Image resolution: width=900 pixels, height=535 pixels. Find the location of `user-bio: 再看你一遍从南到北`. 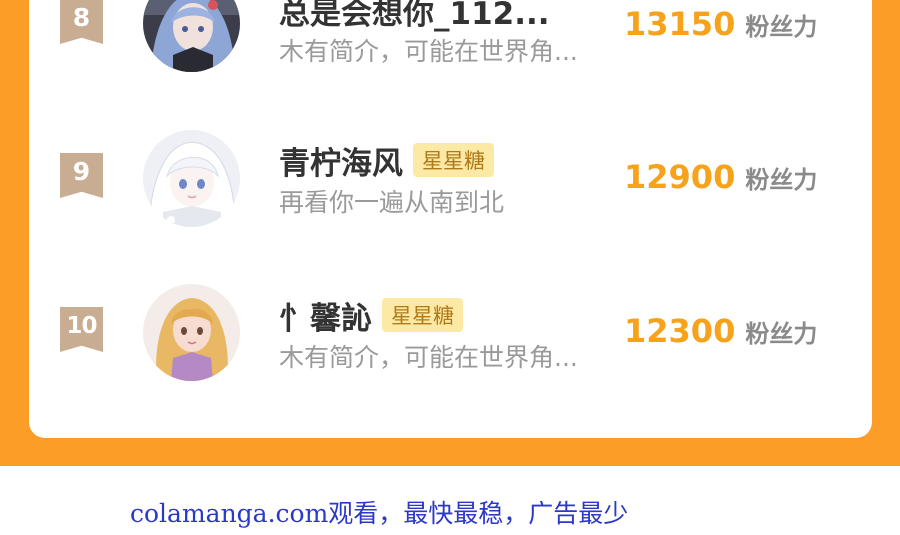

user-bio: 再看你一遍从南到北 is located at coordinates (392, 202).